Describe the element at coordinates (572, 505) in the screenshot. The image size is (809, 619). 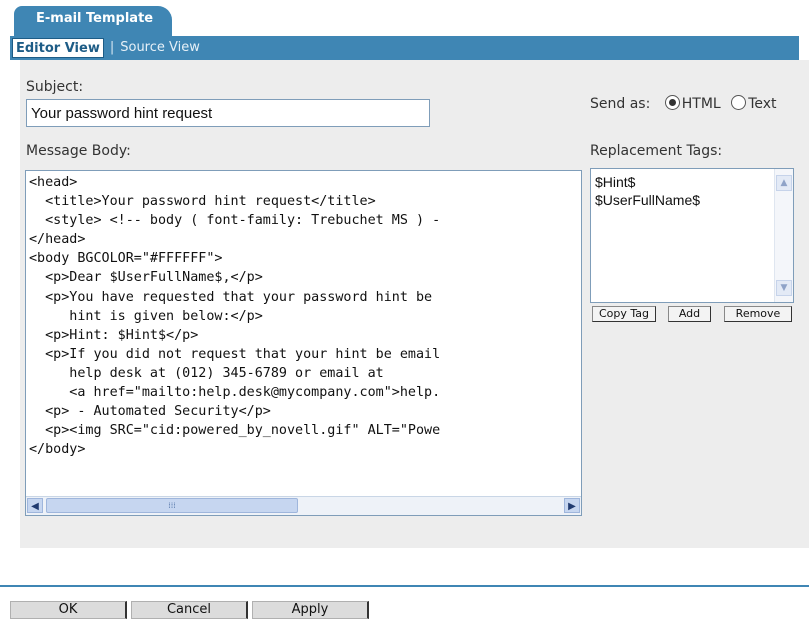
I see `arrow-right-icon: ▶` at that location.